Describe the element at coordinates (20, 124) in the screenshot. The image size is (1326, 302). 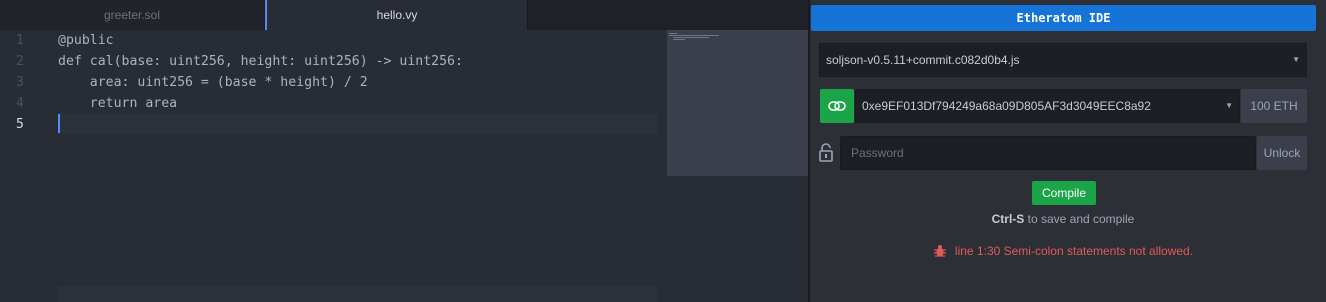
I see `line-number-active: 5` at that location.